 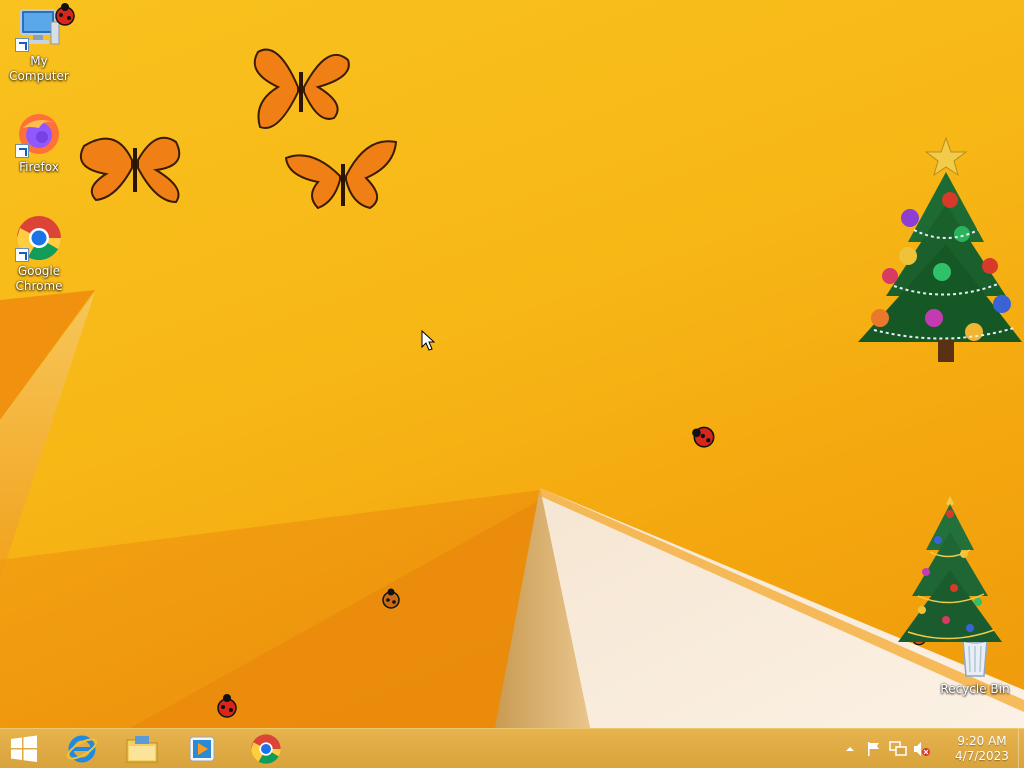 I want to click on network-button, so click(x=898, y=748).